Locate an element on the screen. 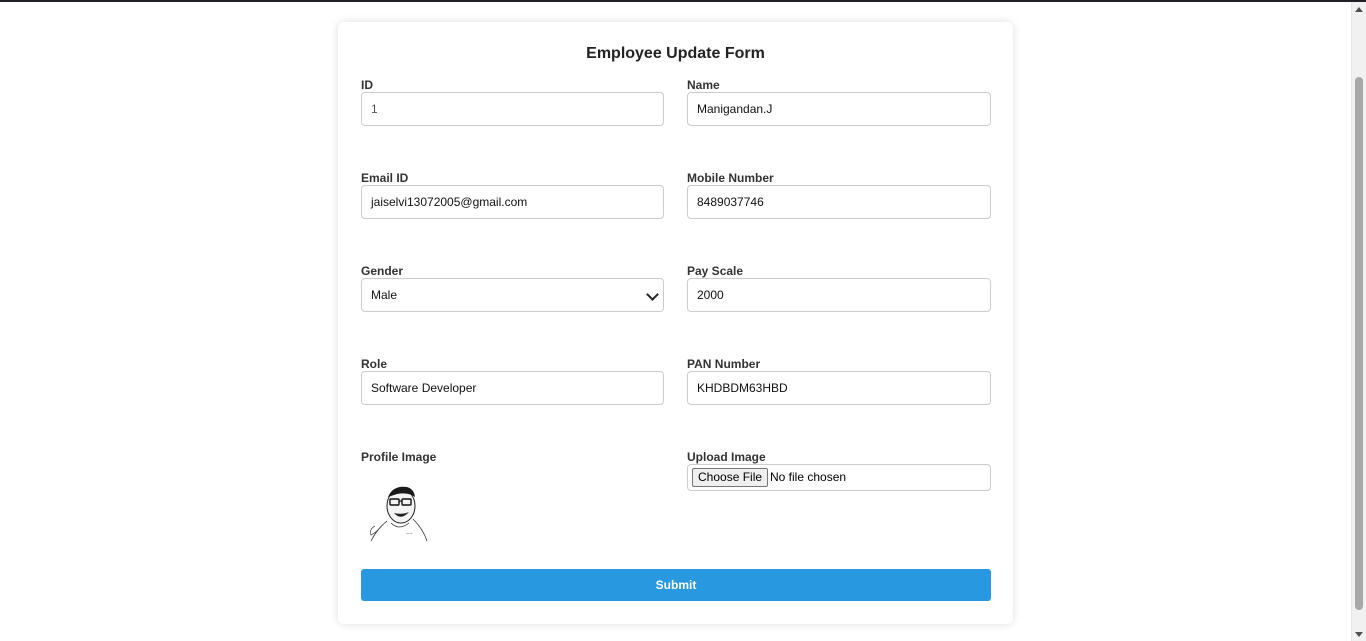 This screenshot has width=1366, height=641. pan-input: KHDBDM63HBD is located at coordinates (839, 388).